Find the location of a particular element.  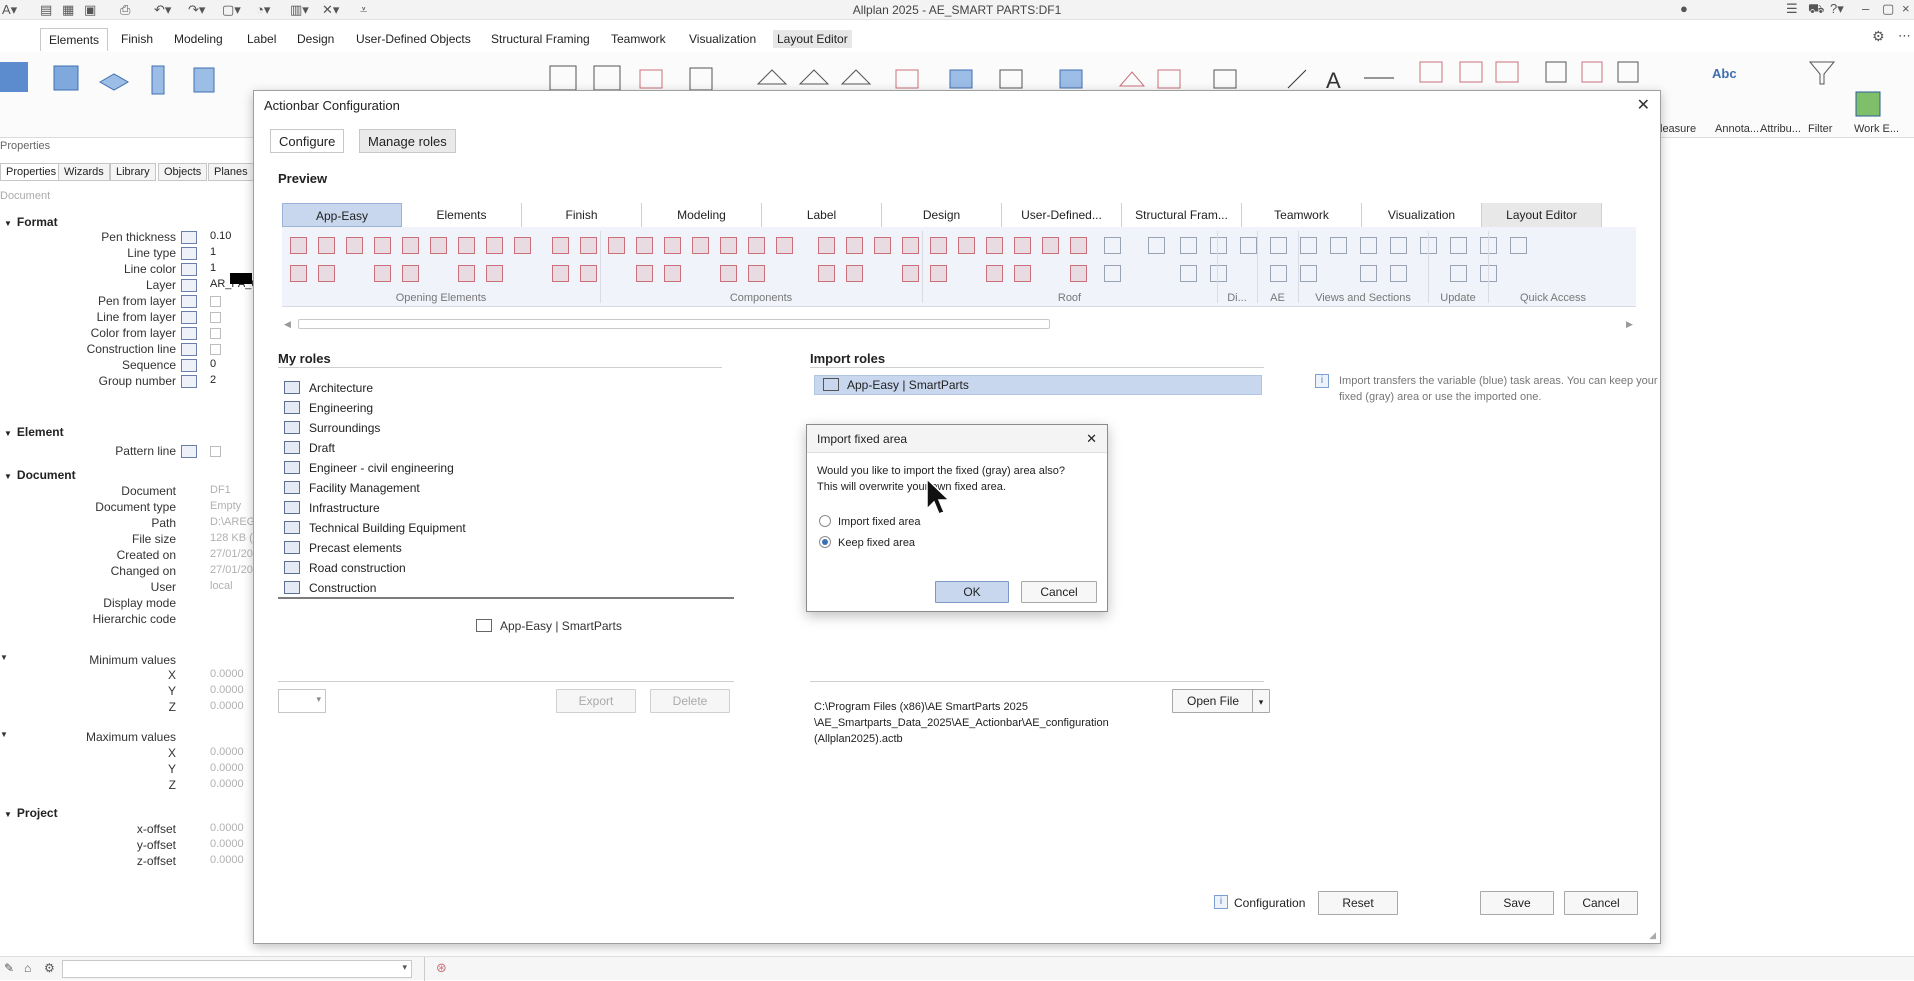

close-icon: ✕ is located at coordinates (1643, 105).